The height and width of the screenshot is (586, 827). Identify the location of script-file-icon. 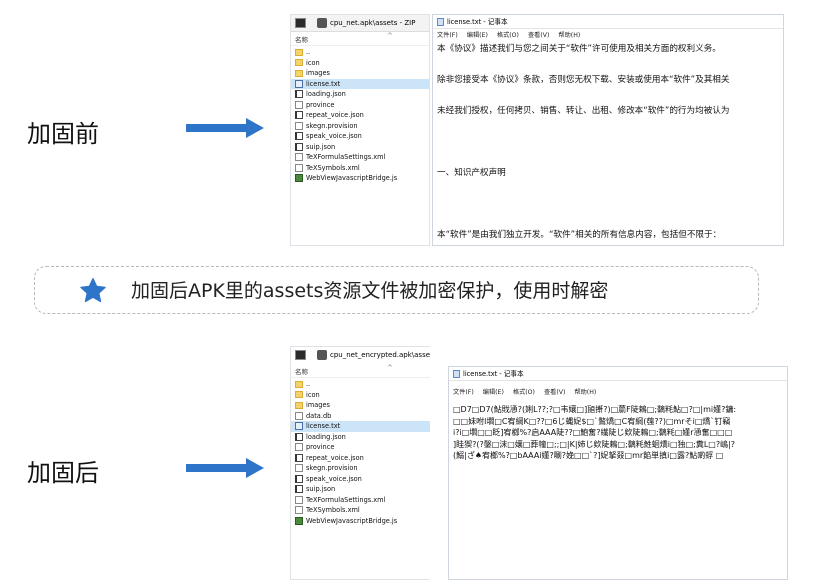
(299, 178).